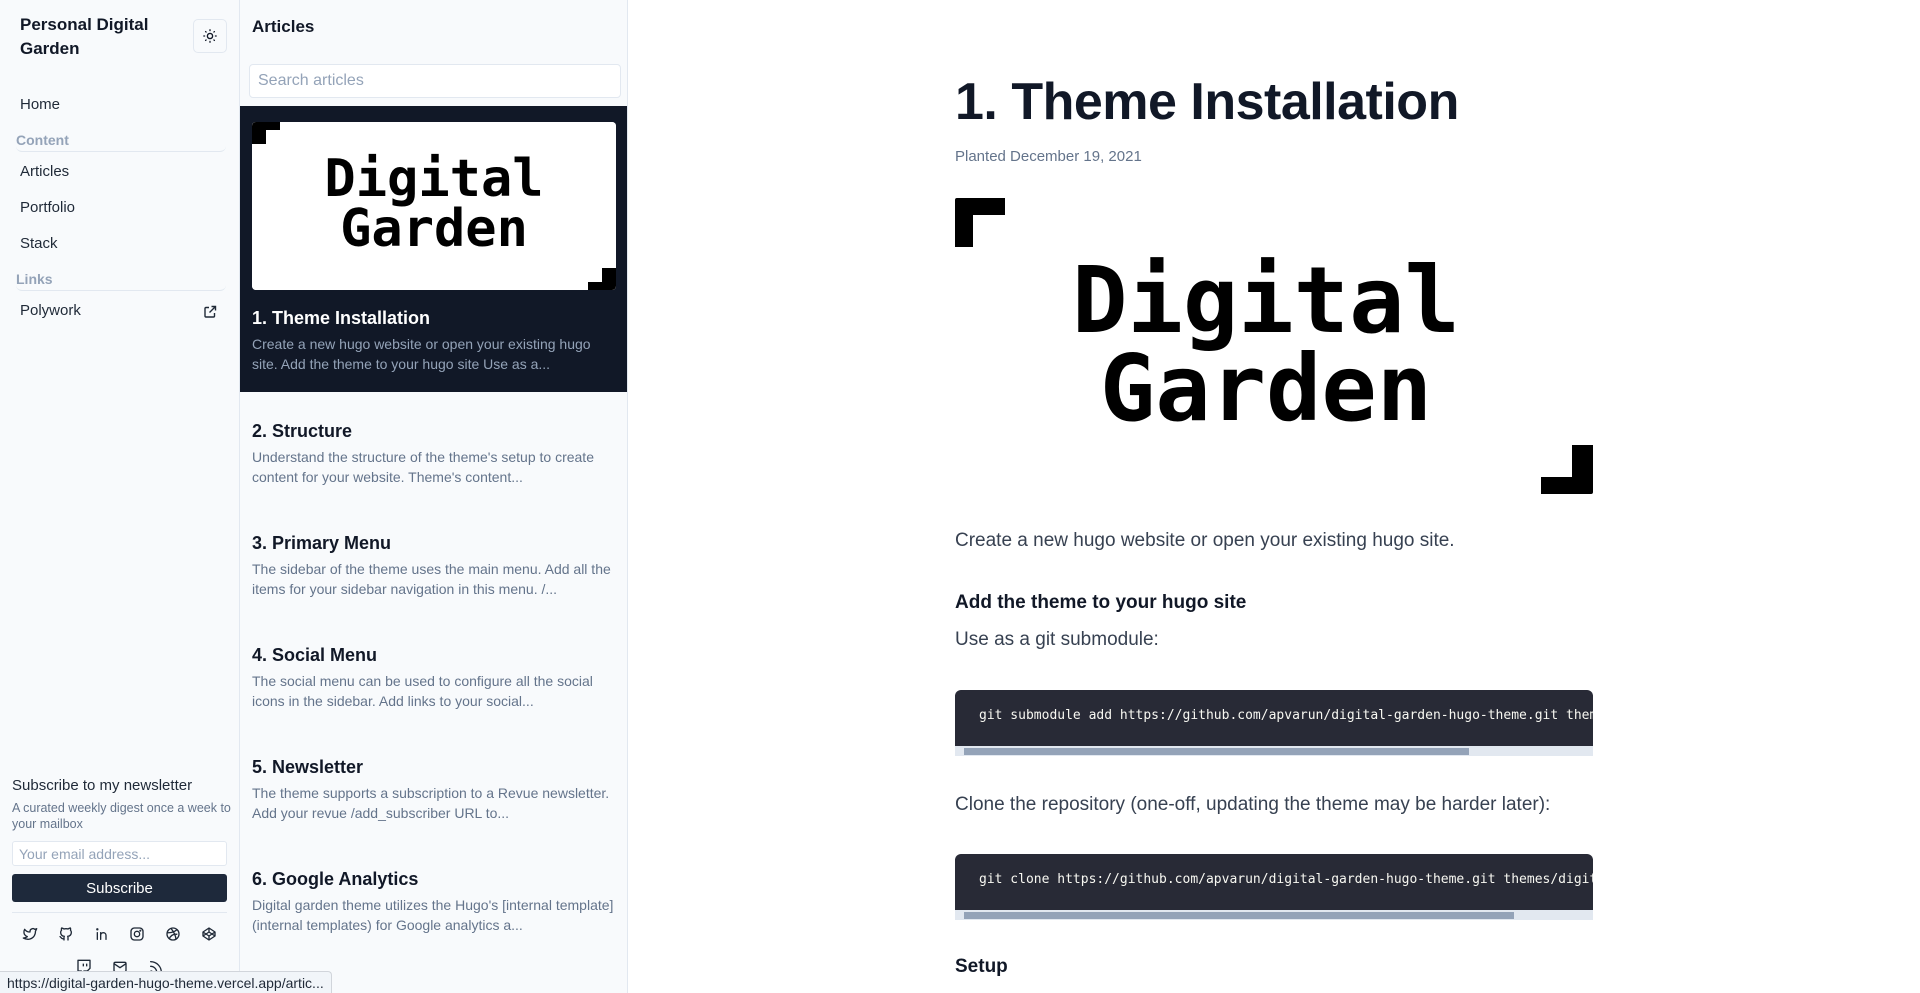 The height and width of the screenshot is (993, 1920). Describe the element at coordinates (30, 934) in the screenshot. I see `twitter-icon` at that location.